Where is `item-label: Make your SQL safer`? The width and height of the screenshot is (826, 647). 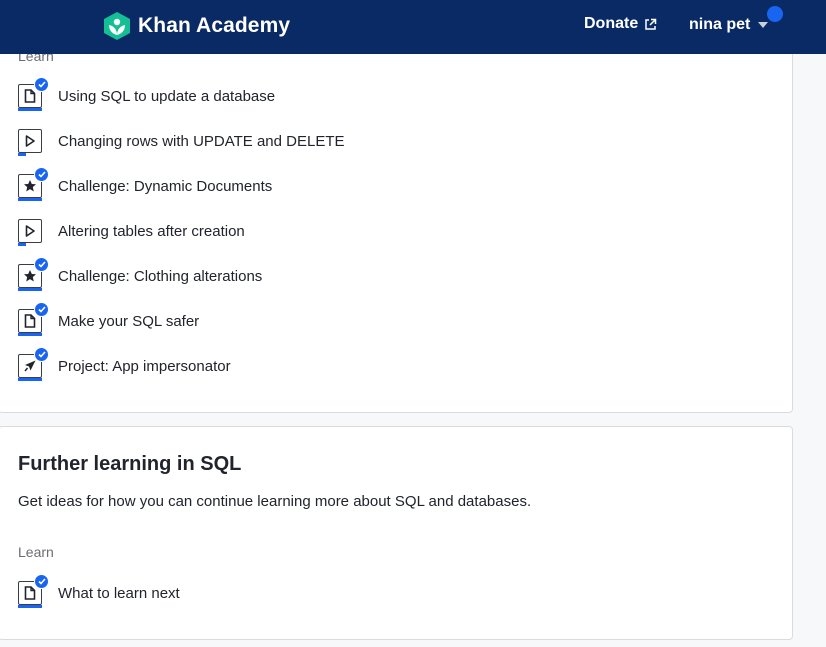 item-label: Make your SQL safer is located at coordinates (129, 321).